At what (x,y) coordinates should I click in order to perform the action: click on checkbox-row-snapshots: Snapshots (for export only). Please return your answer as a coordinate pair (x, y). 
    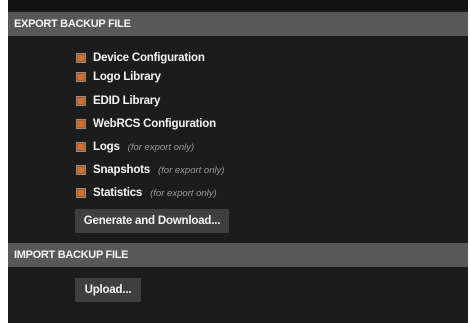
    Looking at the image, I should click on (150, 170).